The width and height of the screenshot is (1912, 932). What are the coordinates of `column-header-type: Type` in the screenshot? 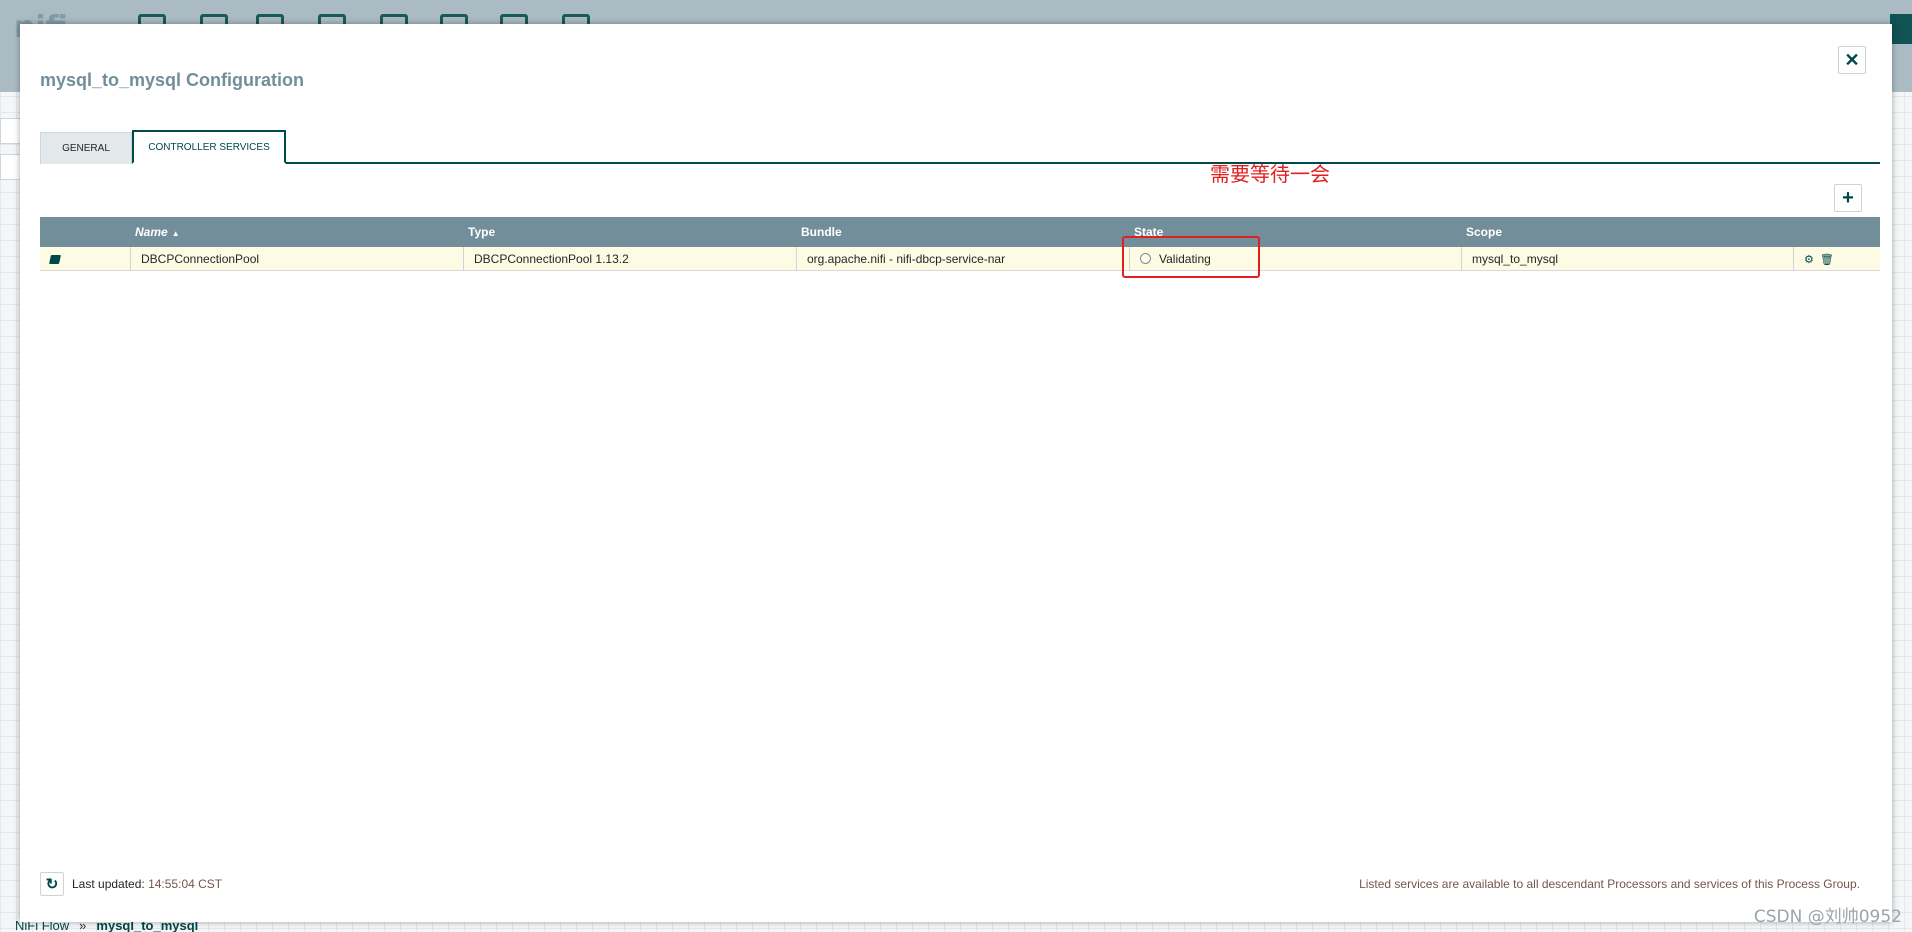 It's located at (630, 232).